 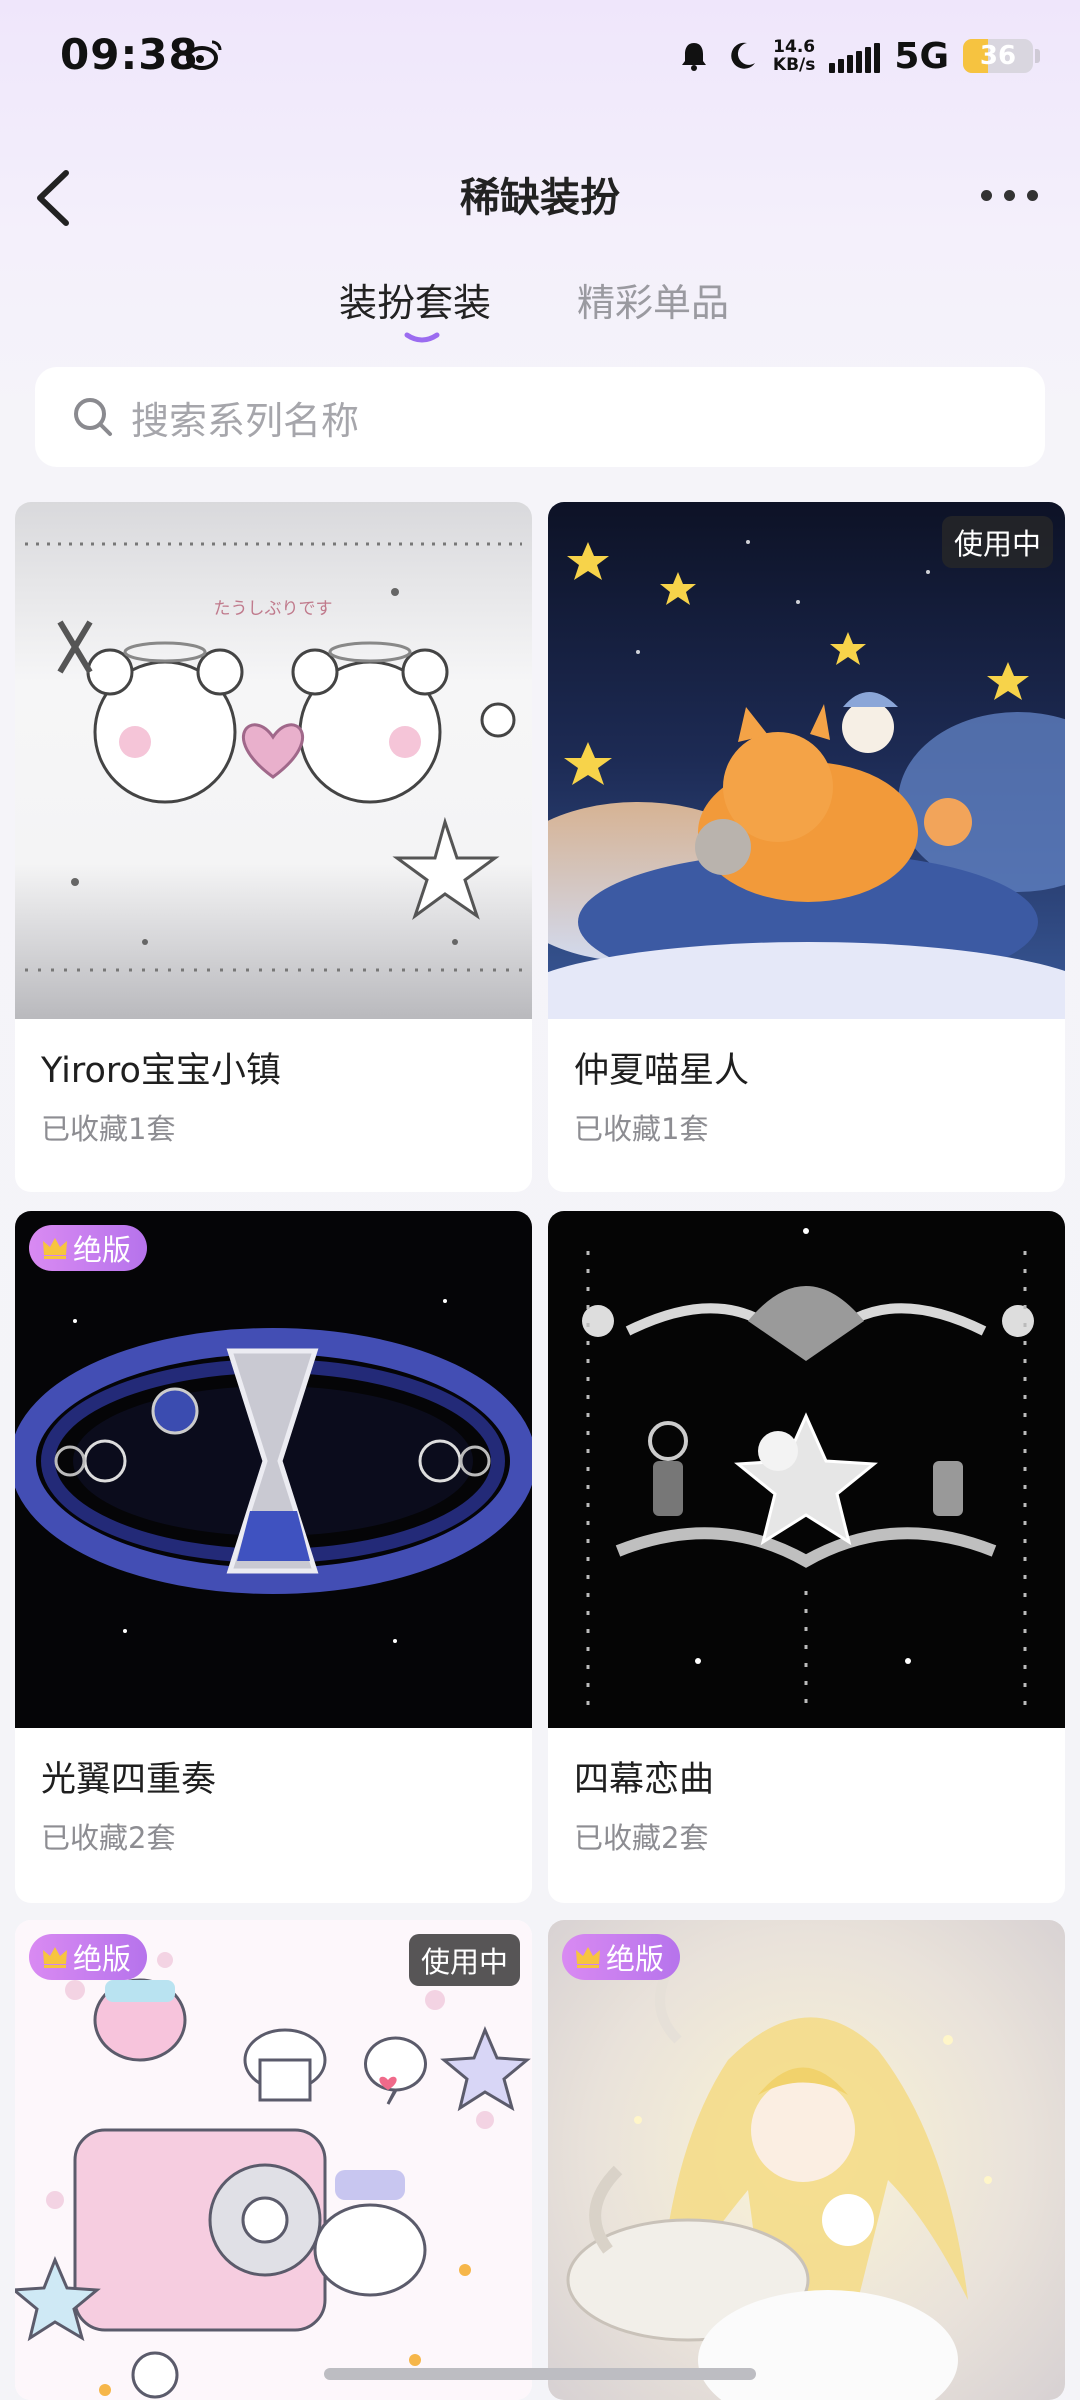 What do you see at coordinates (161, 1071) in the screenshot?
I see `item-name: Yiroro宝宝小镇` at bounding box center [161, 1071].